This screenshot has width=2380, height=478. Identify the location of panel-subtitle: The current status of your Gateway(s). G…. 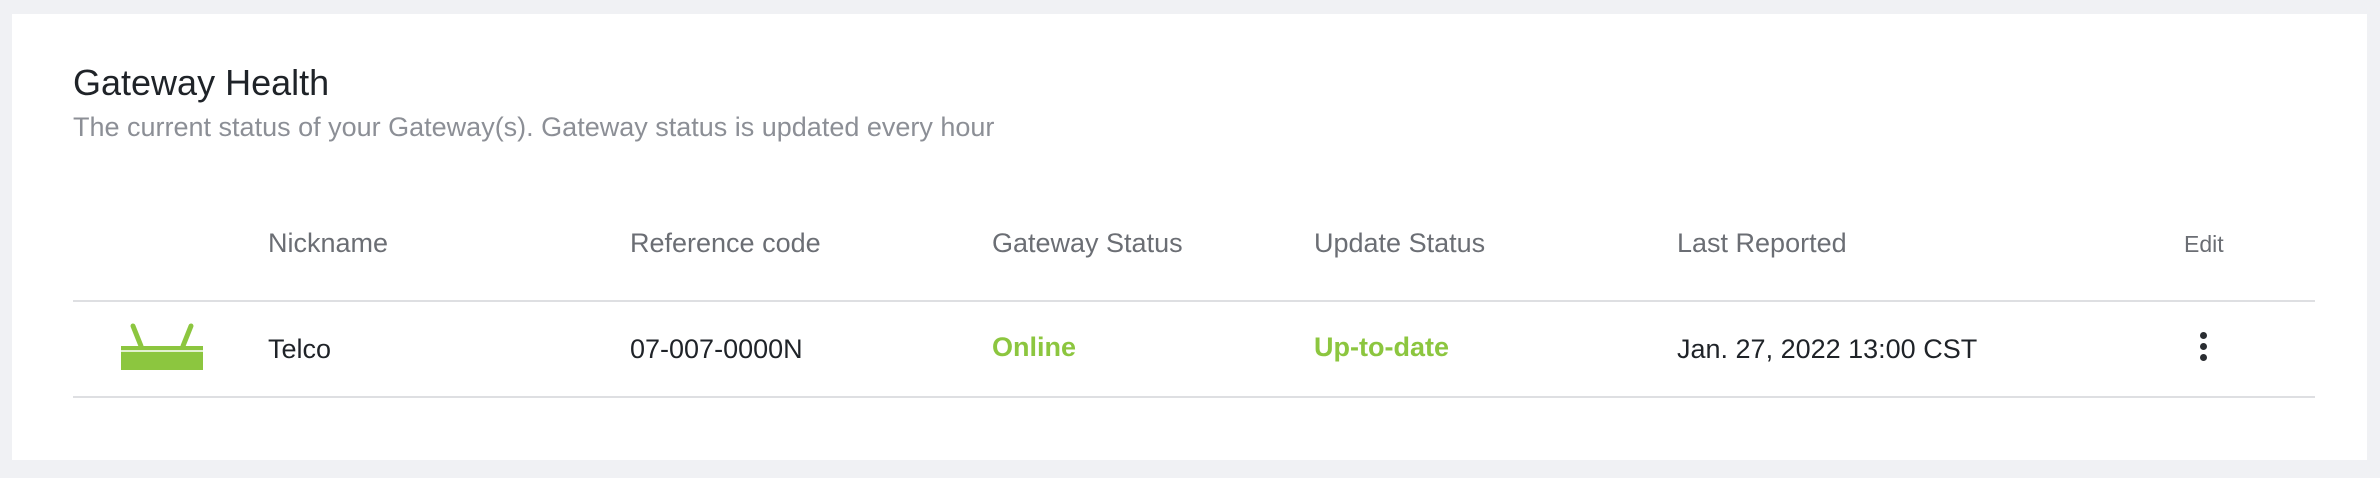
(534, 127).